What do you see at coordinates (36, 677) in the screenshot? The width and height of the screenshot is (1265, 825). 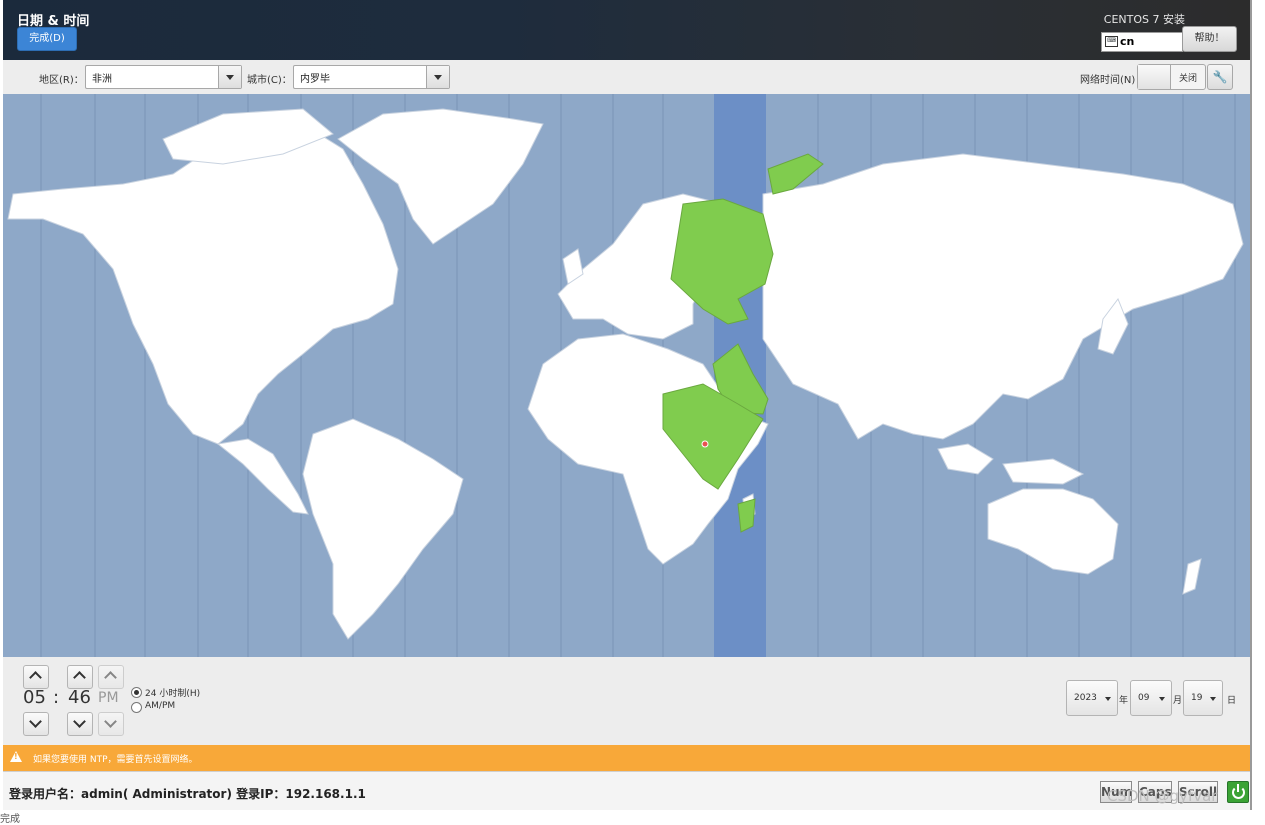 I see `hour-up-button` at bounding box center [36, 677].